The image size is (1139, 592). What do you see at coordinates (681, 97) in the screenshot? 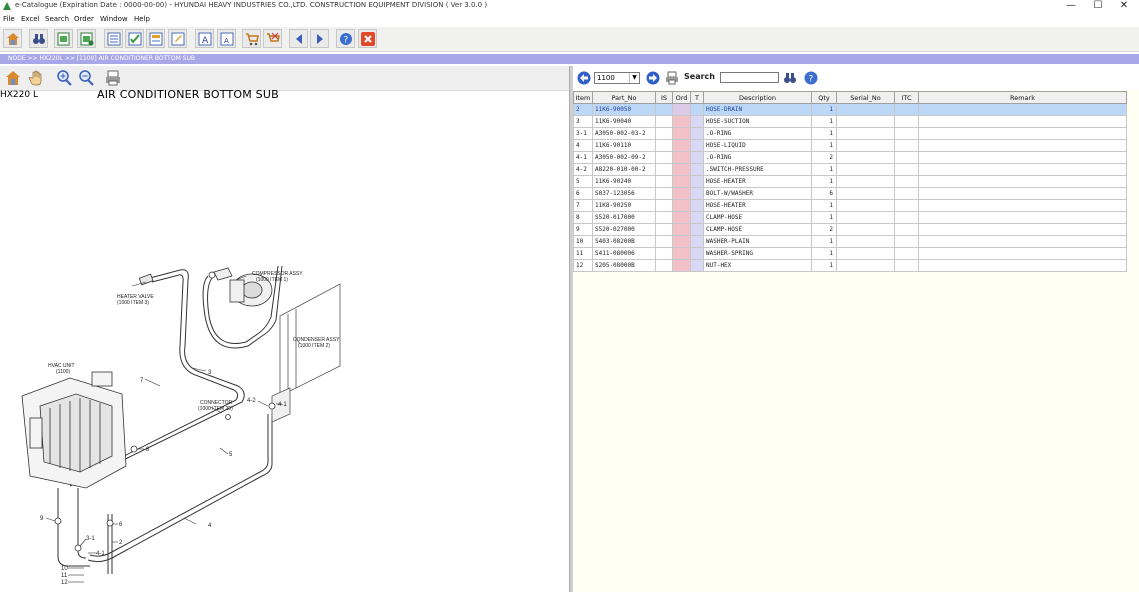
I see `column-header-ord: Ord` at bounding box center [681, 97].